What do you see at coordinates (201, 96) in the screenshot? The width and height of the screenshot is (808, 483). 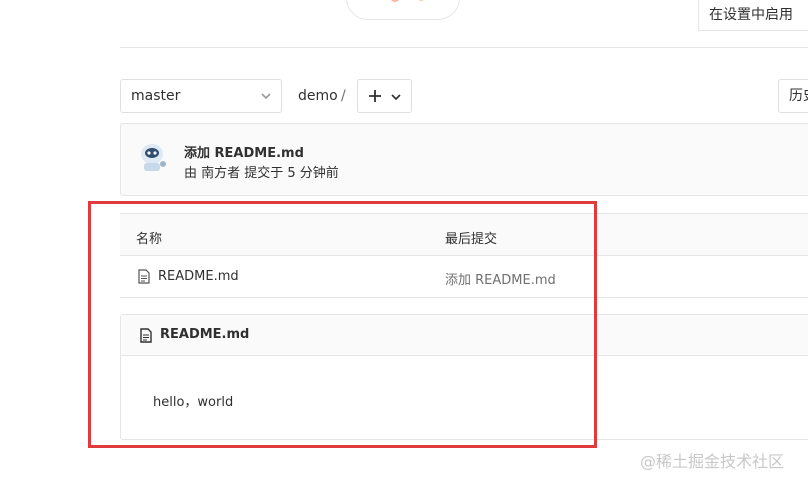 I see `branch-select: master` at bounding box center [201, 96].